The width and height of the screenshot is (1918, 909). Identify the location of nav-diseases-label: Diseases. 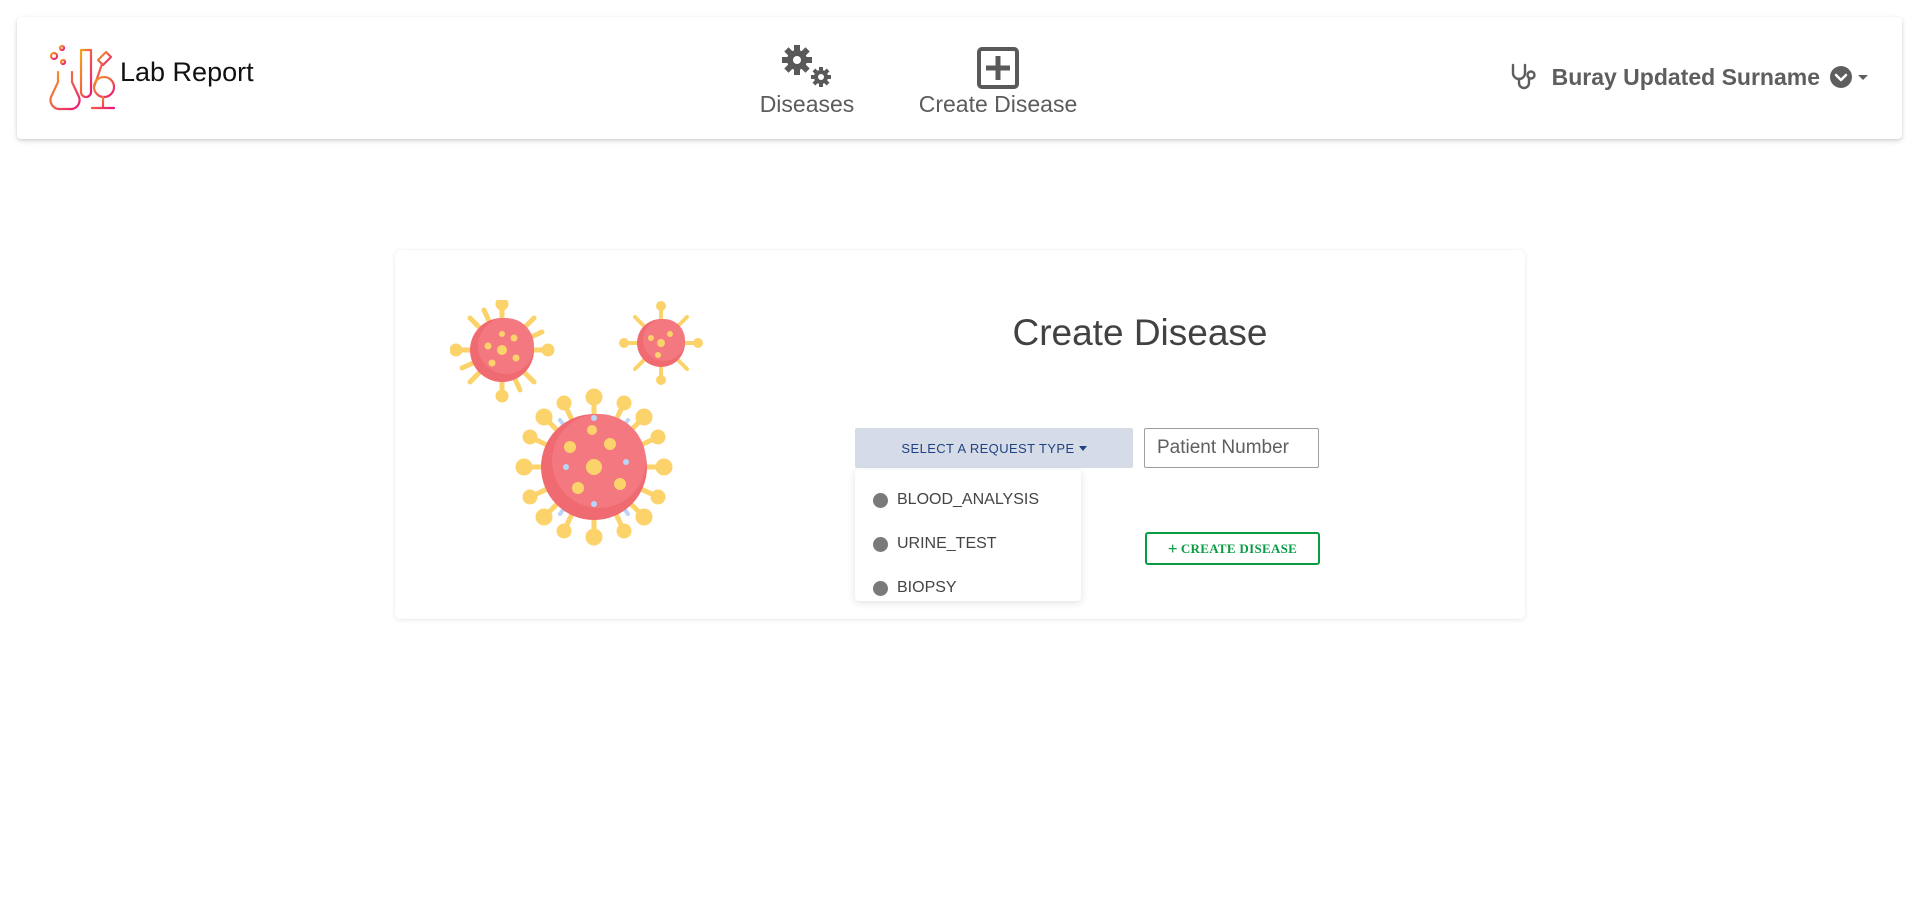
(807, 104).